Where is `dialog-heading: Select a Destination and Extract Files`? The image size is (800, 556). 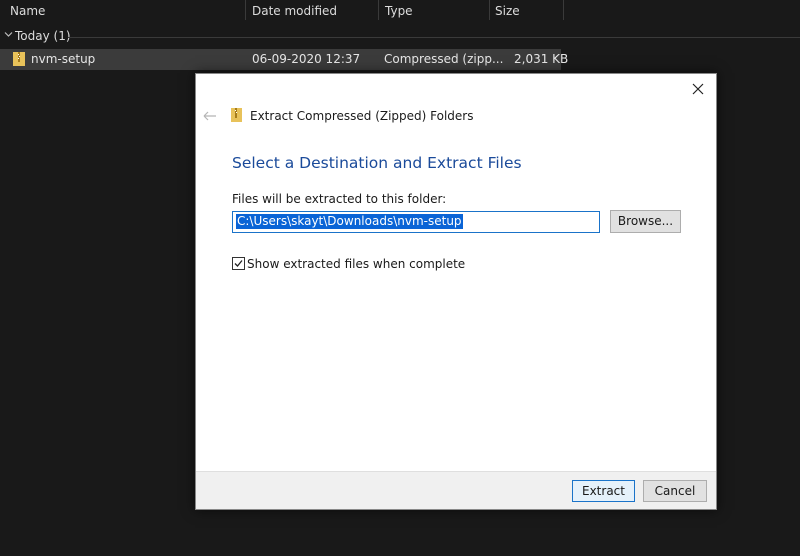
dialog-heading: Select a Destination and Extract Files is located at coordinates (377, 163).